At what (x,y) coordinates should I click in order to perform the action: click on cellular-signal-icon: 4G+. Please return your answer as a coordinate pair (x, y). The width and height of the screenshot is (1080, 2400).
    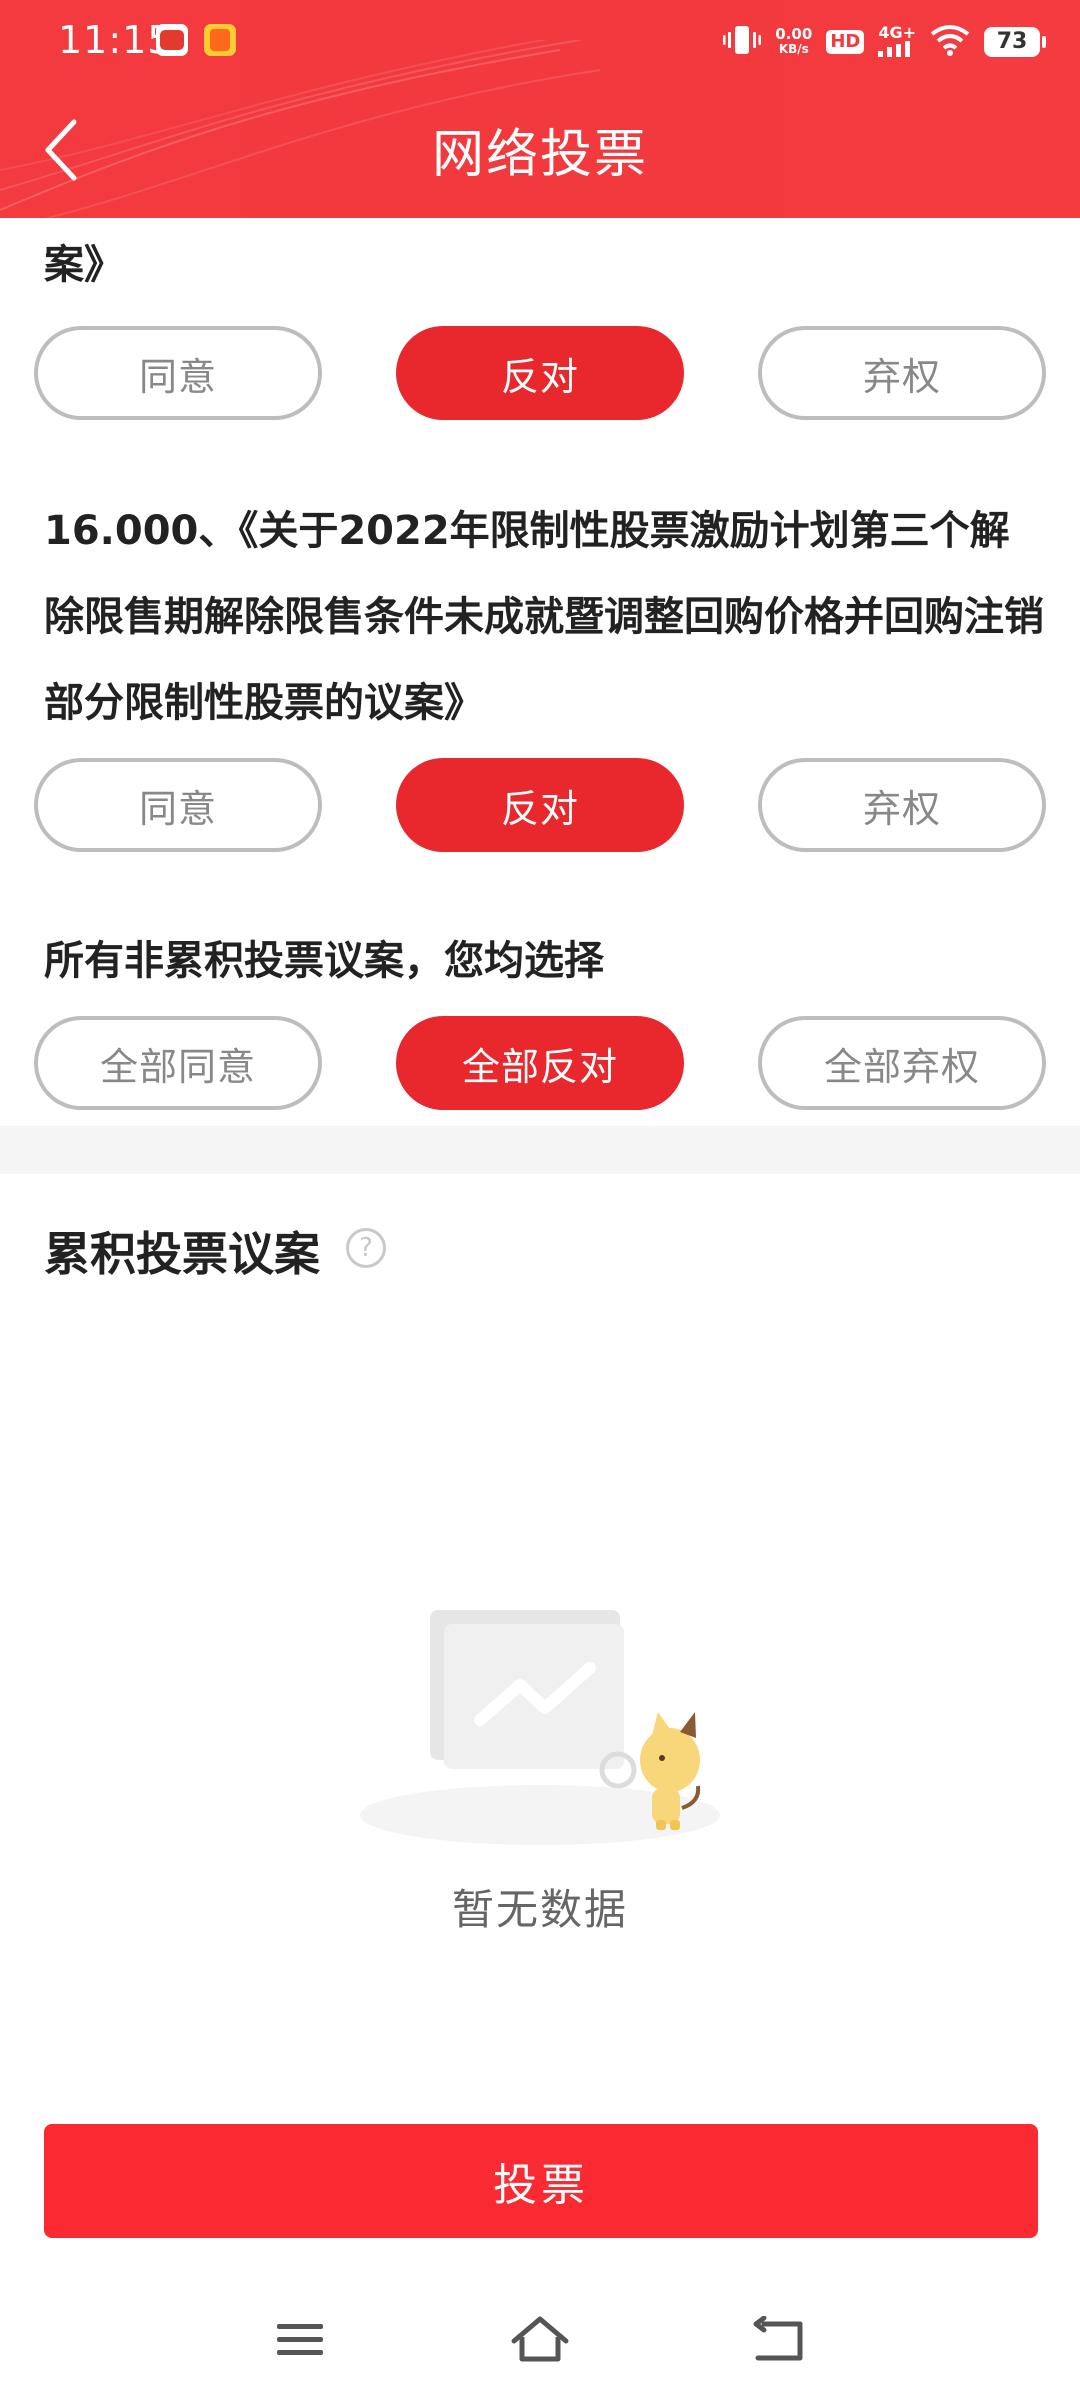
    Looking at the image, I should click on (897, 41).